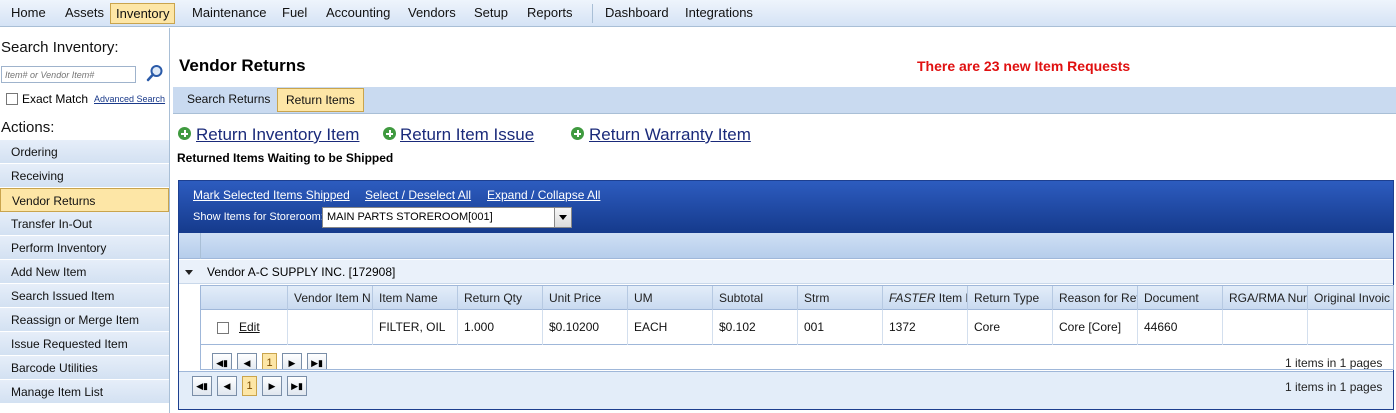  Describe the element at coordinates (242, 65) in the screenshot. I see `page-title: Vendor Returns` at that location.